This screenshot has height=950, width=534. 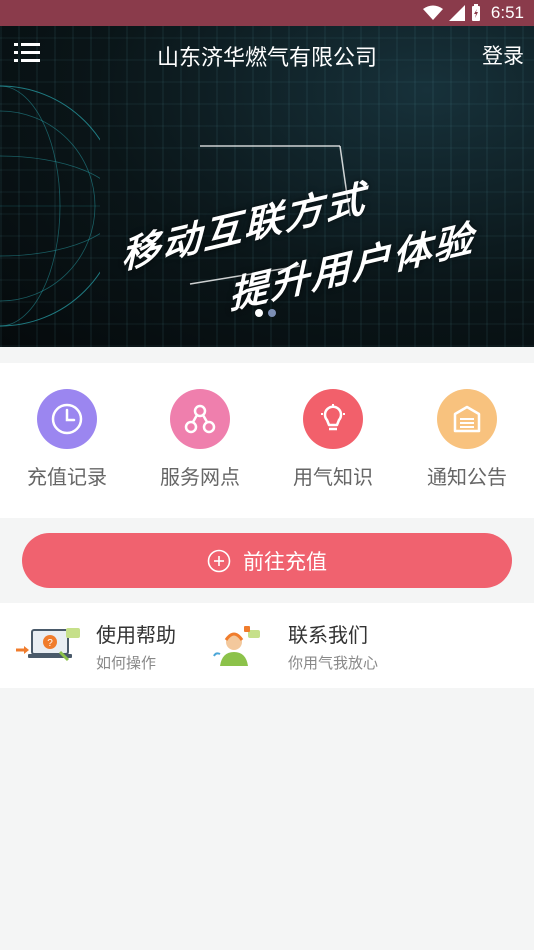 I want to click on quick-action-recharge-records: 充值记录, so click(x=67, y=439).